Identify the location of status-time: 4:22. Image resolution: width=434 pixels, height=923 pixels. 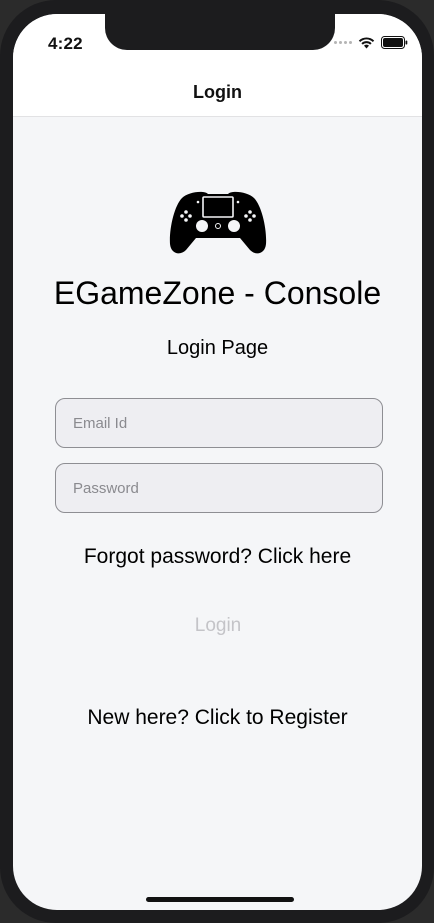
(65, 43).